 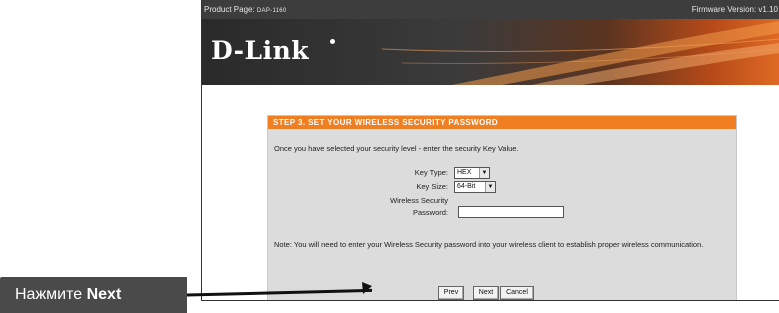 I want to click on callout-bold: Next, so click(x=104, y=294).